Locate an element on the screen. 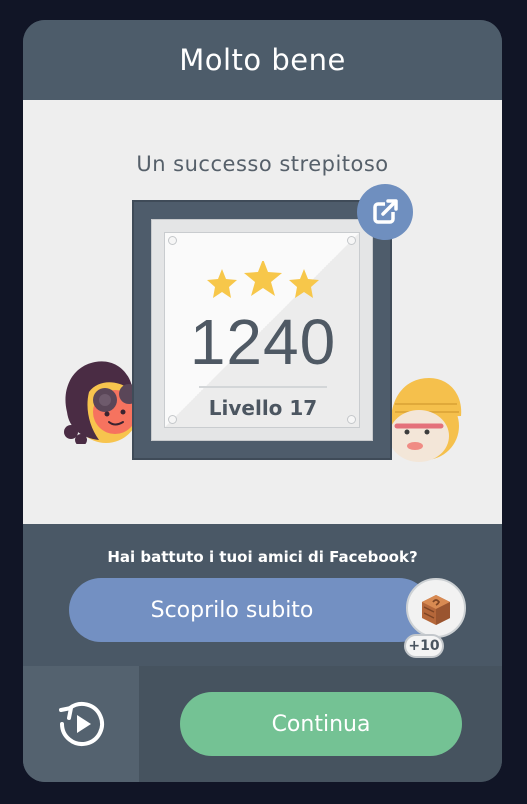 This screenshot has width=527, height=804. share-button is located at coordinates (385, 212).